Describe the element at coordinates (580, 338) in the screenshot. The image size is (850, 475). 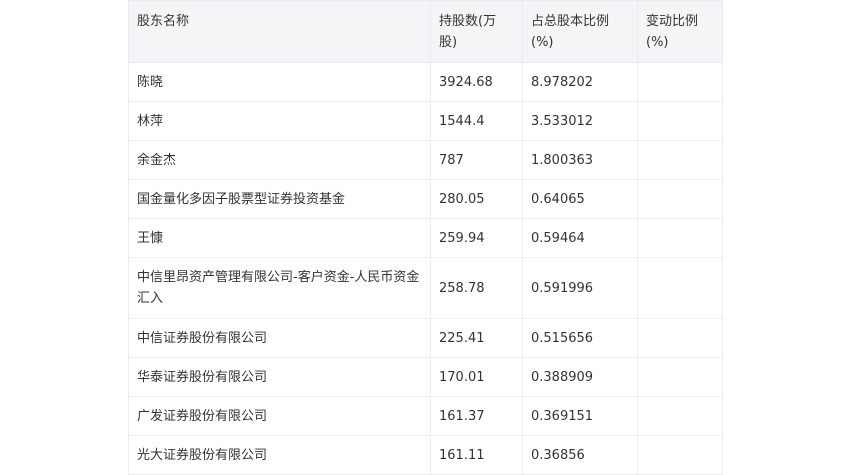
I see `cell-ratio: 0.515656` at that location.